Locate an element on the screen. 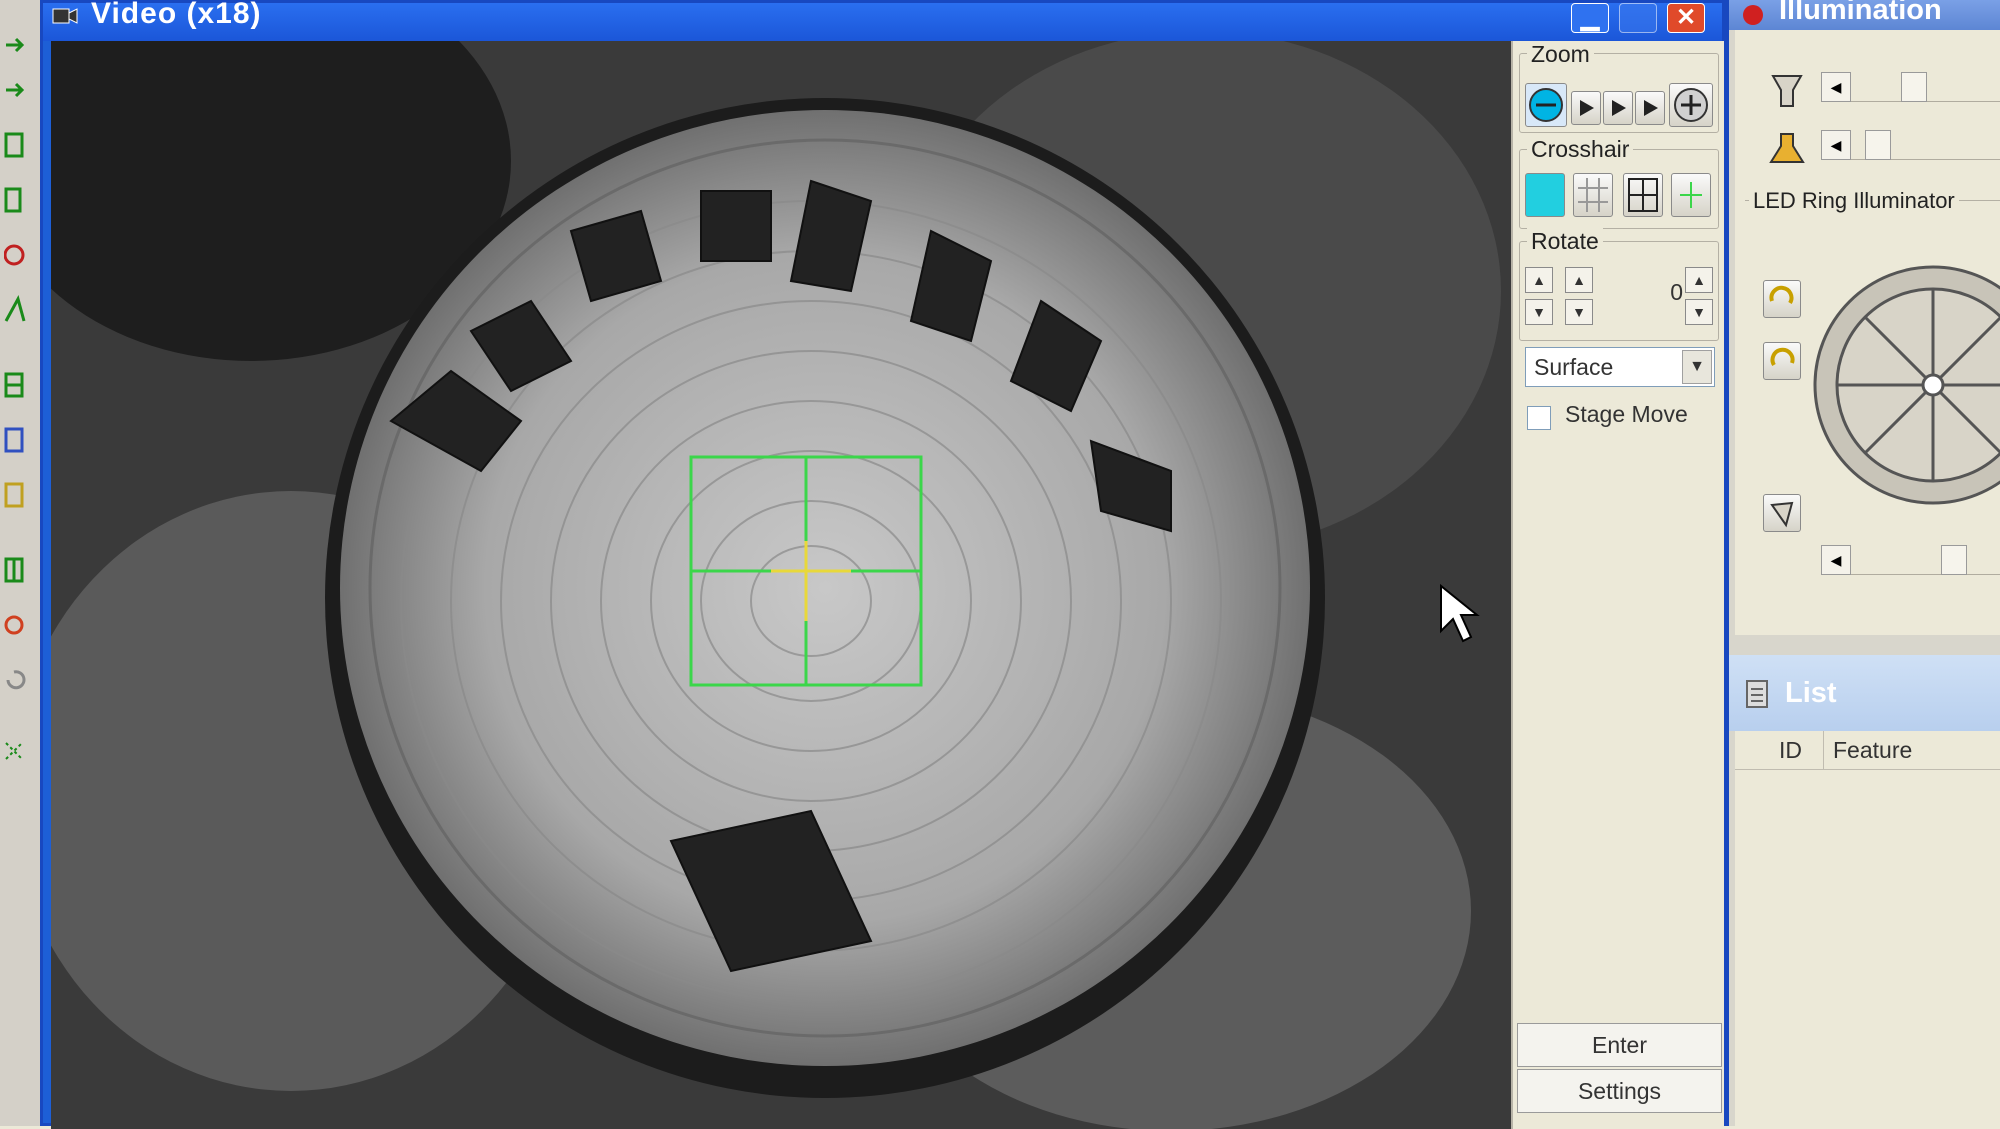 This screenshot has height=1129, width=2000. chart-icon is located at coordinates (16, 495).